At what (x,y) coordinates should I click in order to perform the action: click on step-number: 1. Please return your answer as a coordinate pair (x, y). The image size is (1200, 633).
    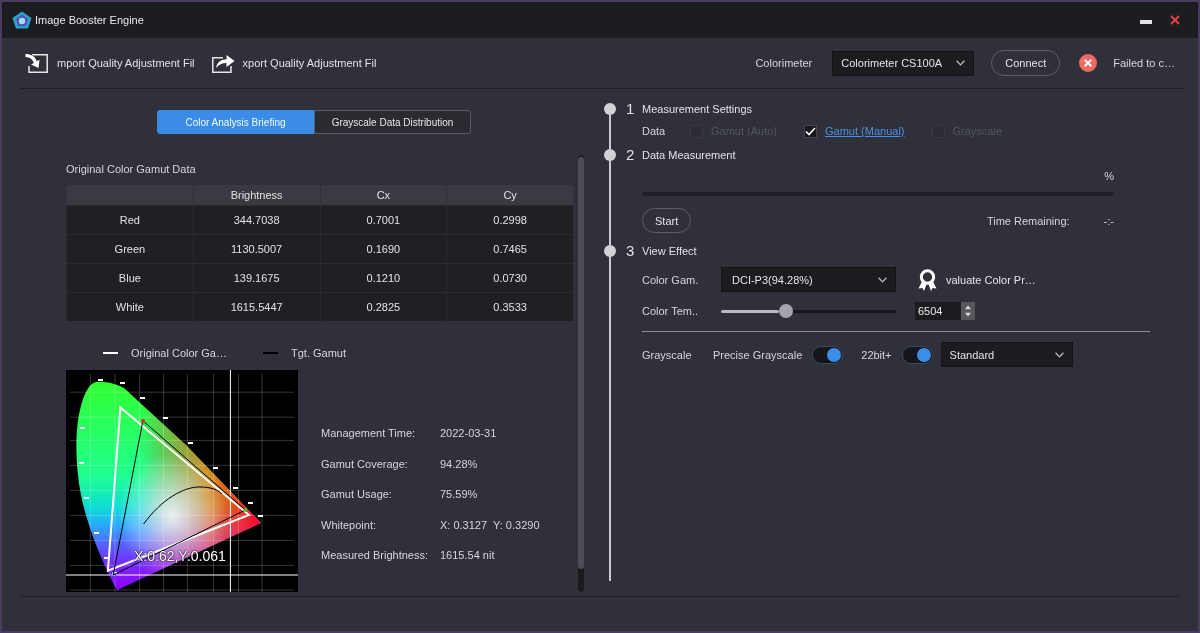
    Looking at the image, I should click on (631, 109).